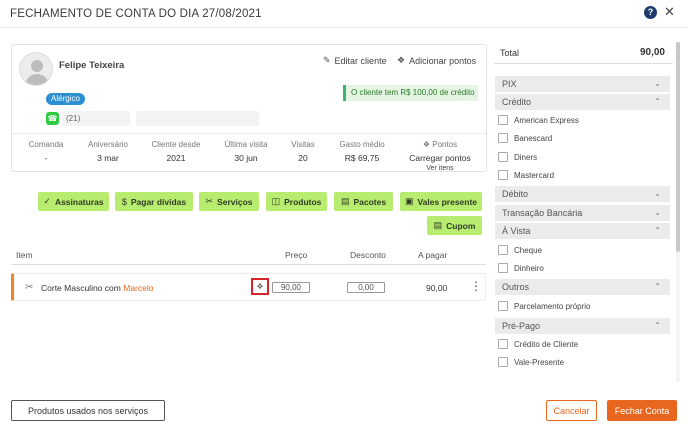 This screenshot has width=688, height=429. Describe the element at coordinates (526, 175) in the screenshot. I see `option-mastercard: Mastercard` at that location.